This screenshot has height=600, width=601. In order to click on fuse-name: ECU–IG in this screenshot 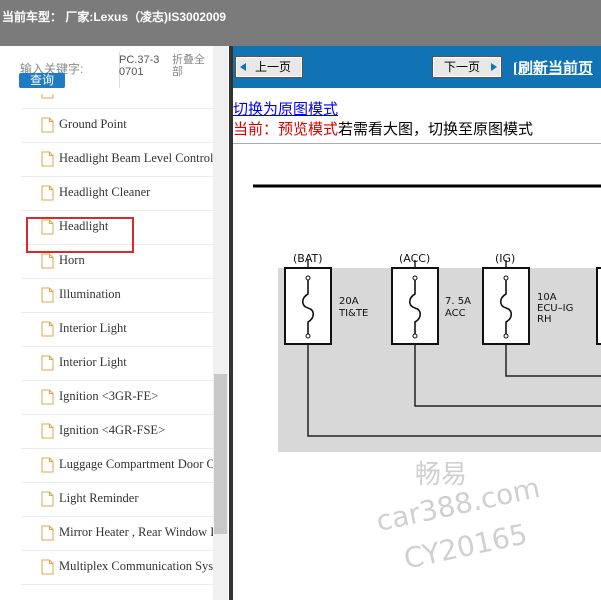, I will do `click(555, 308)`.